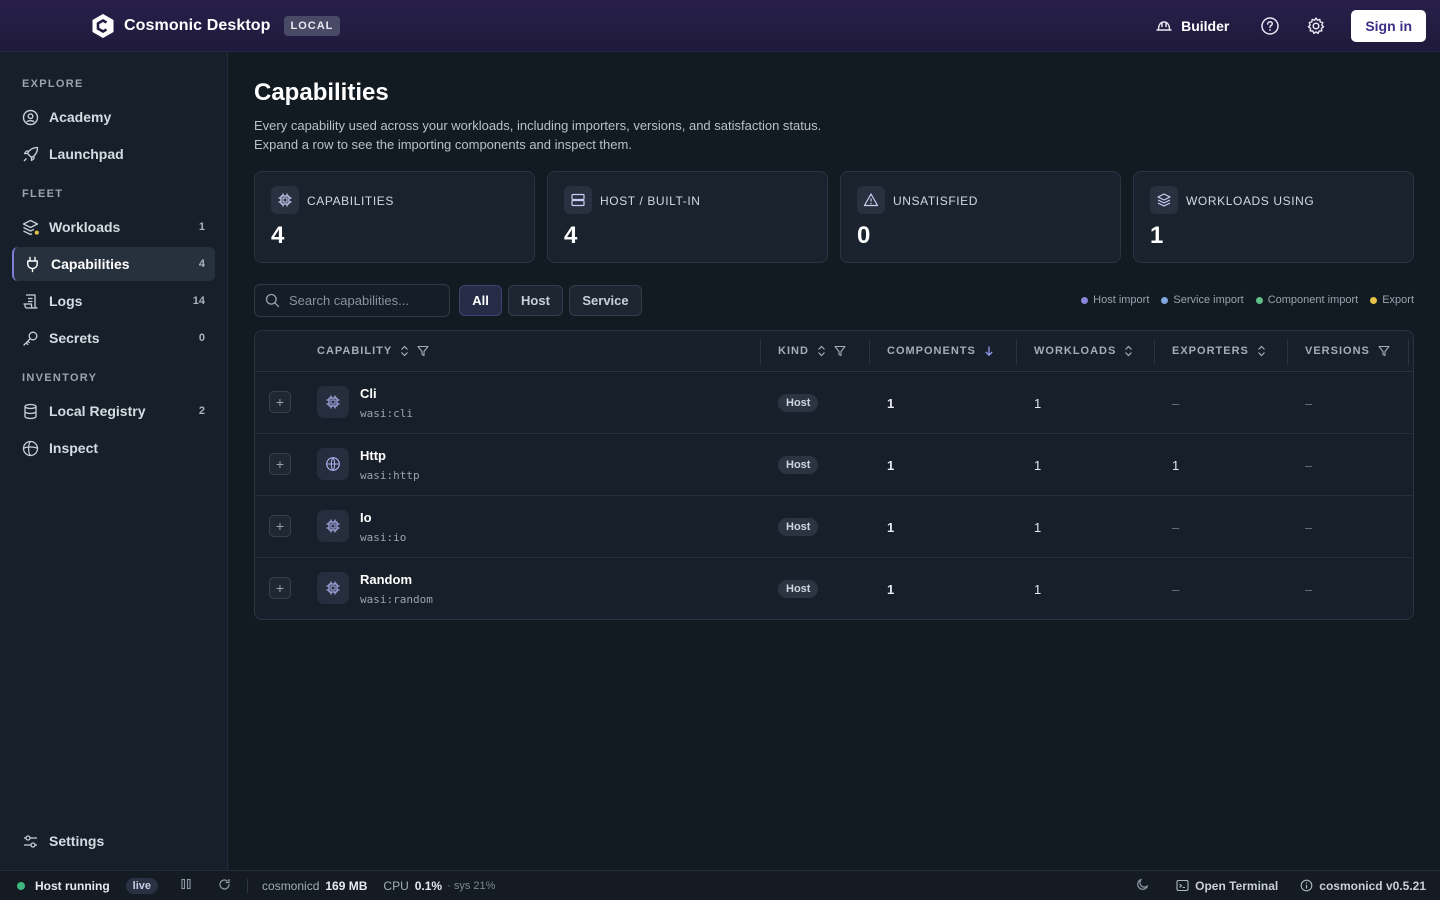 The width and height of the screenshot is (1440, 900). Describe the element at coordinates (1182, 885) in the screenshot. I see `terminal-icon` at that location.